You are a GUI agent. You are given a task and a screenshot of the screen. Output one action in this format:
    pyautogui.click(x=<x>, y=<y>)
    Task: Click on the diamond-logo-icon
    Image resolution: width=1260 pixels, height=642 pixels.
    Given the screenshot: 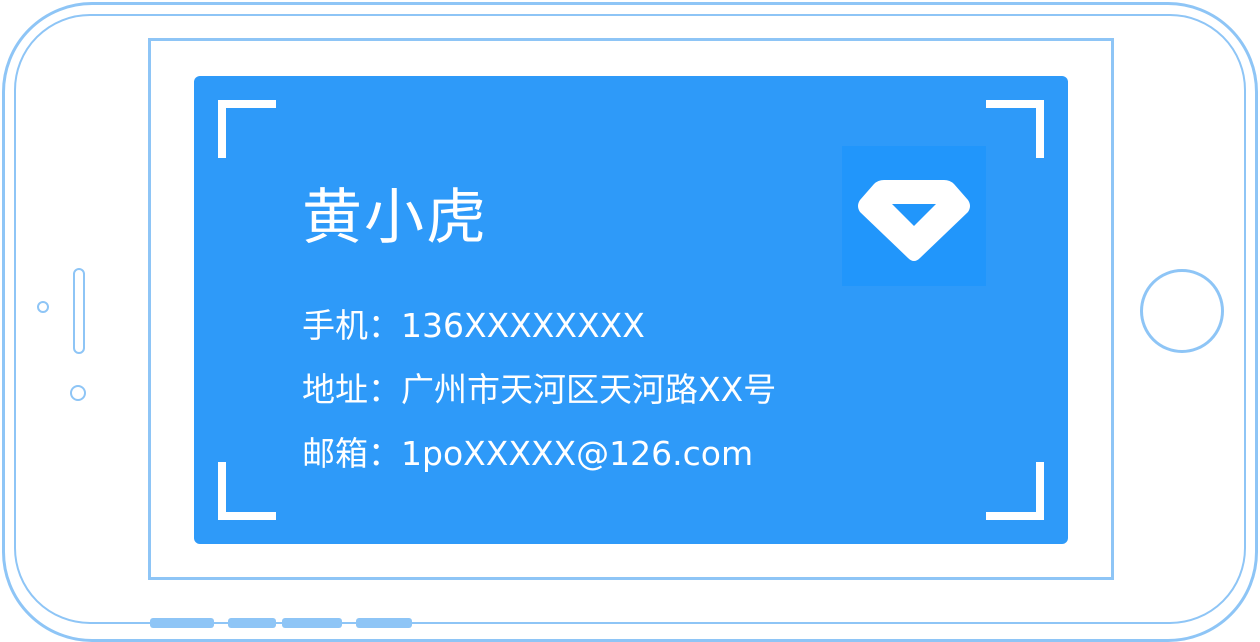 What is the action you would take?
    pyautogui.click(x=914, y=220)
    